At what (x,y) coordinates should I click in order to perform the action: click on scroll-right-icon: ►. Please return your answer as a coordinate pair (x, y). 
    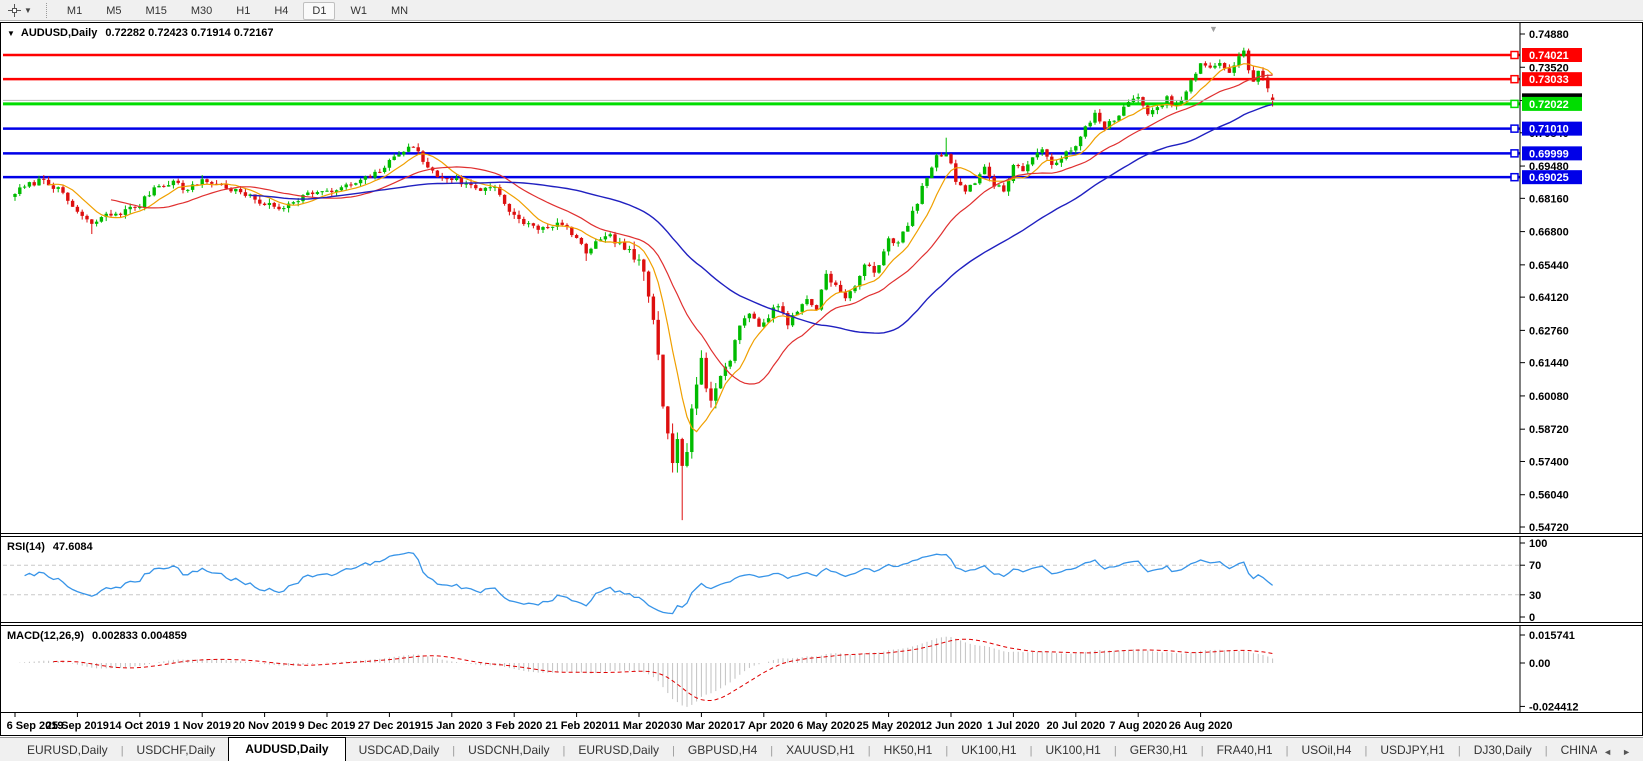
    Looking at the image, I should click on (1626, 752).